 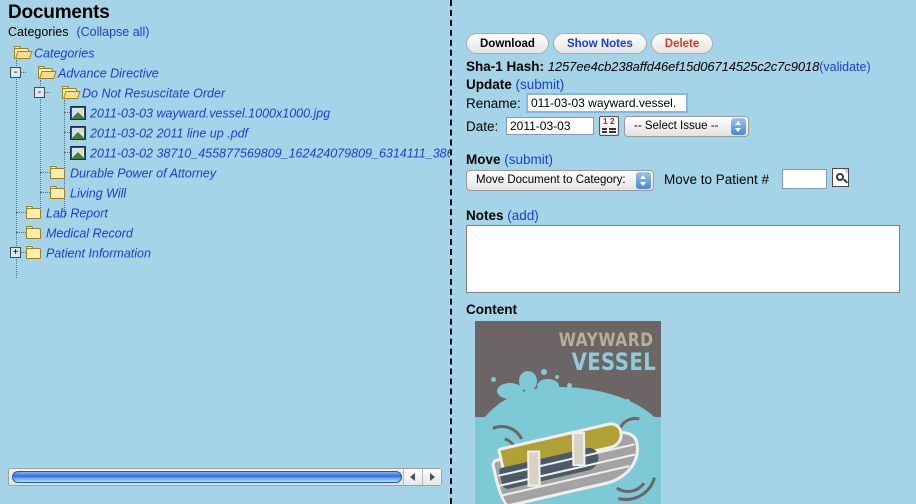 What do you see at coordinates (609, 126) in the screenshot?
I see `calendar-icon: 1 2` at bounding box center [609, 126].